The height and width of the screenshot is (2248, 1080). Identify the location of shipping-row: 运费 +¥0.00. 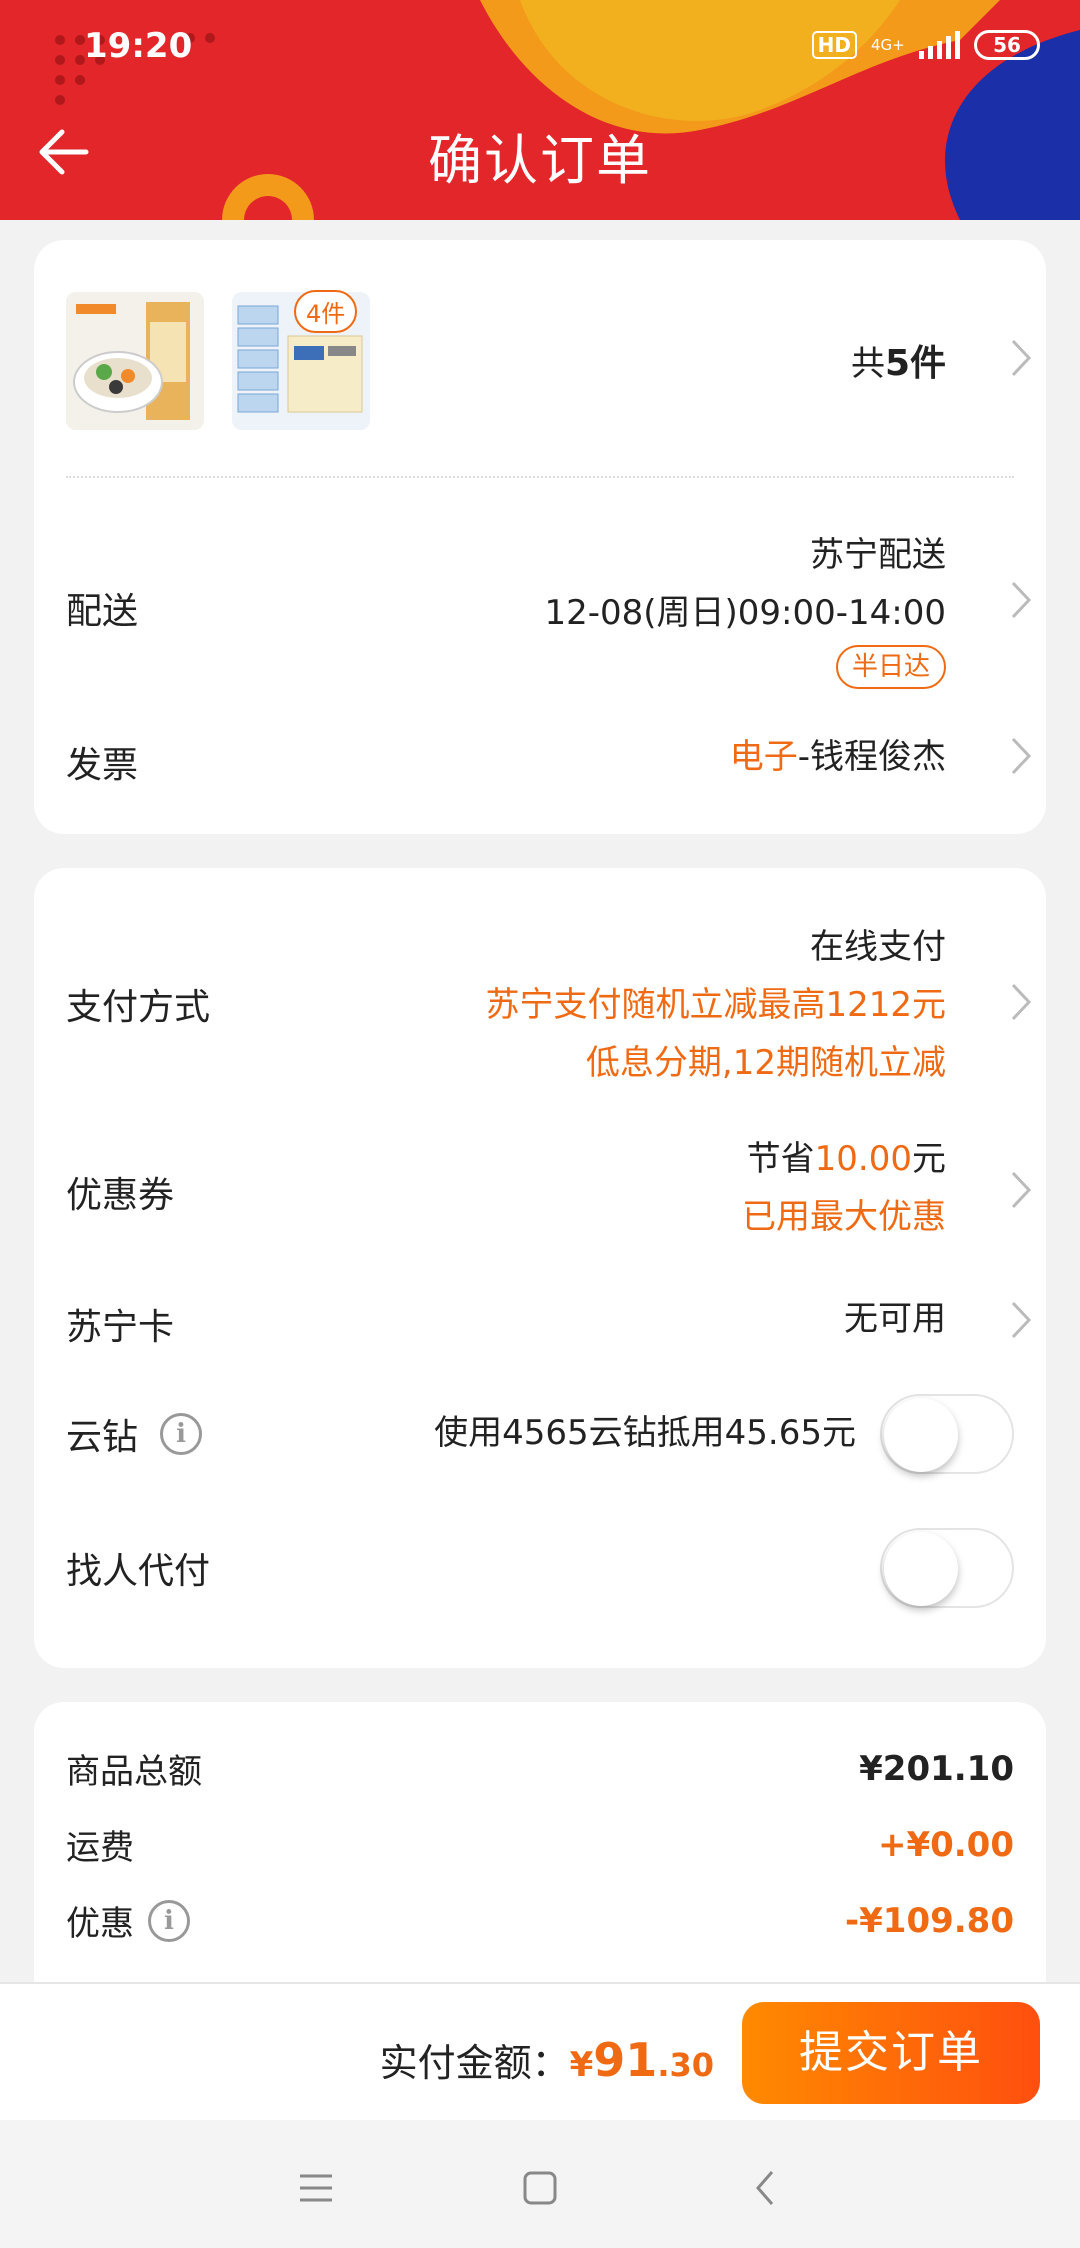
(540, 1844).